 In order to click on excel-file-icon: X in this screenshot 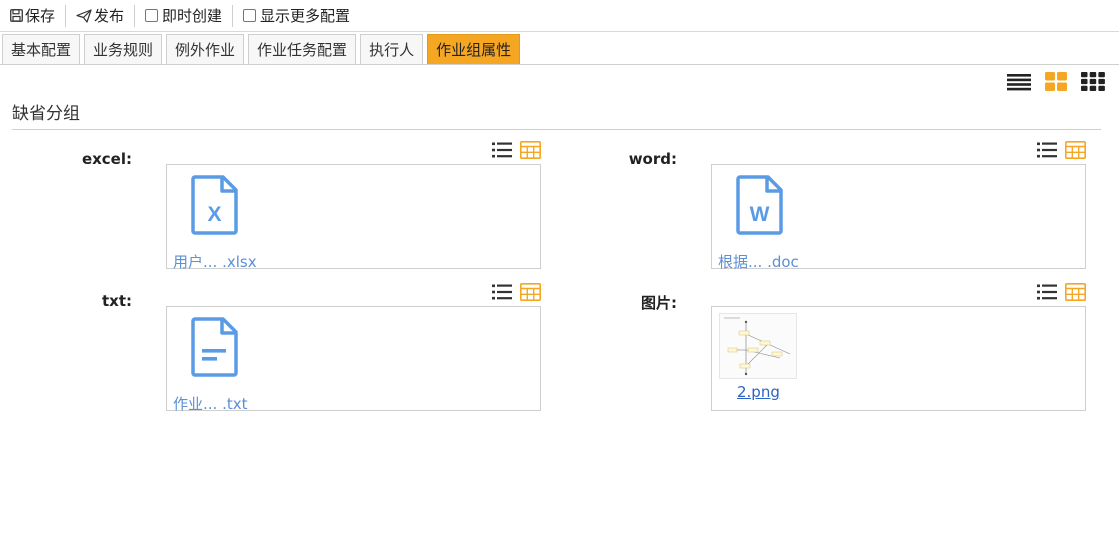, I will do `click(214, 205)`.